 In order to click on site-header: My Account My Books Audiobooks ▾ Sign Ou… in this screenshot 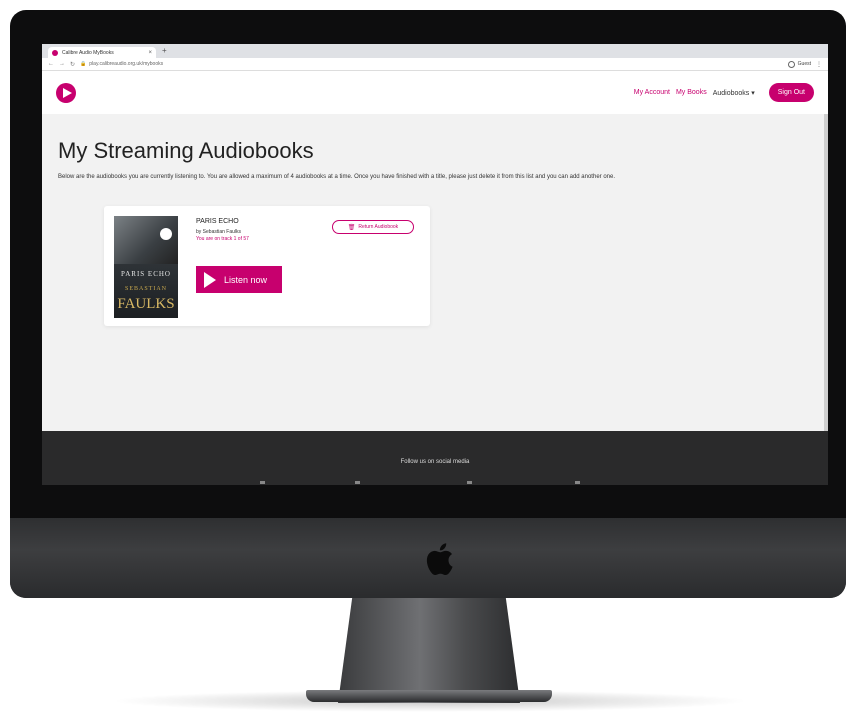, I will do `click(435, 92)`.